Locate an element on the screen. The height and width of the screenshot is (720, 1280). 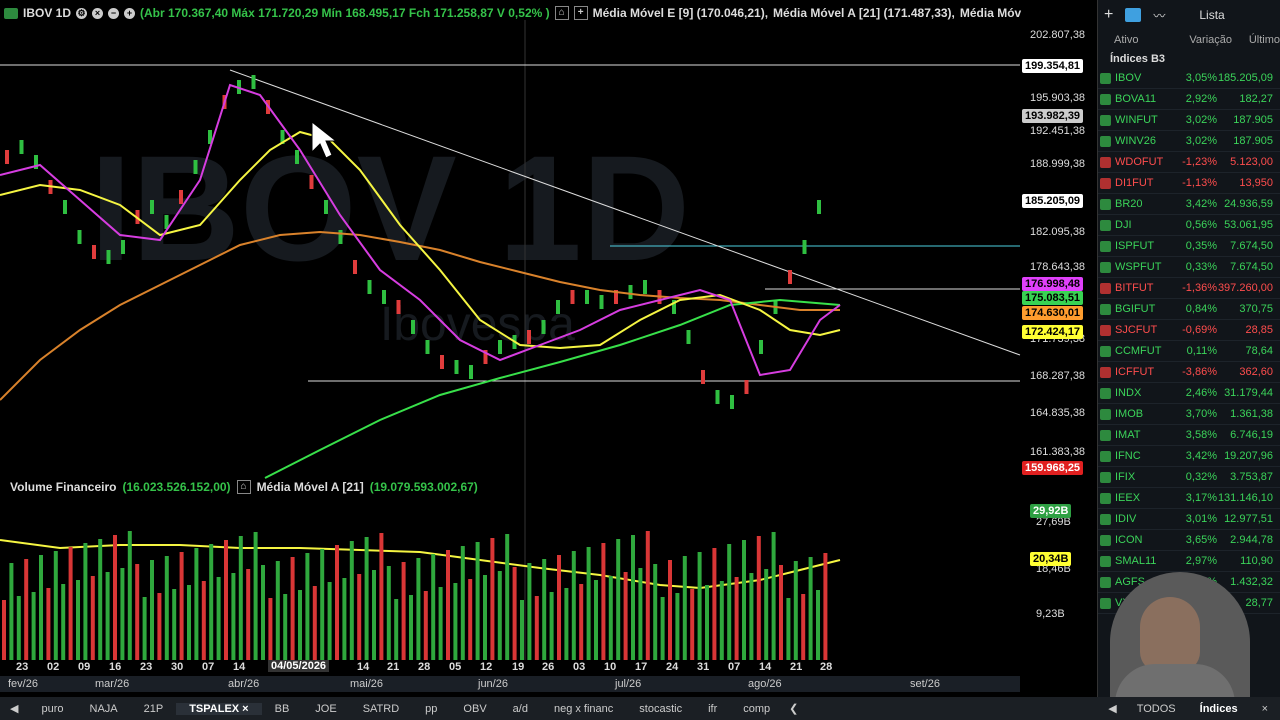
tab-a-d: a/d is located at coordinates (520, 709).